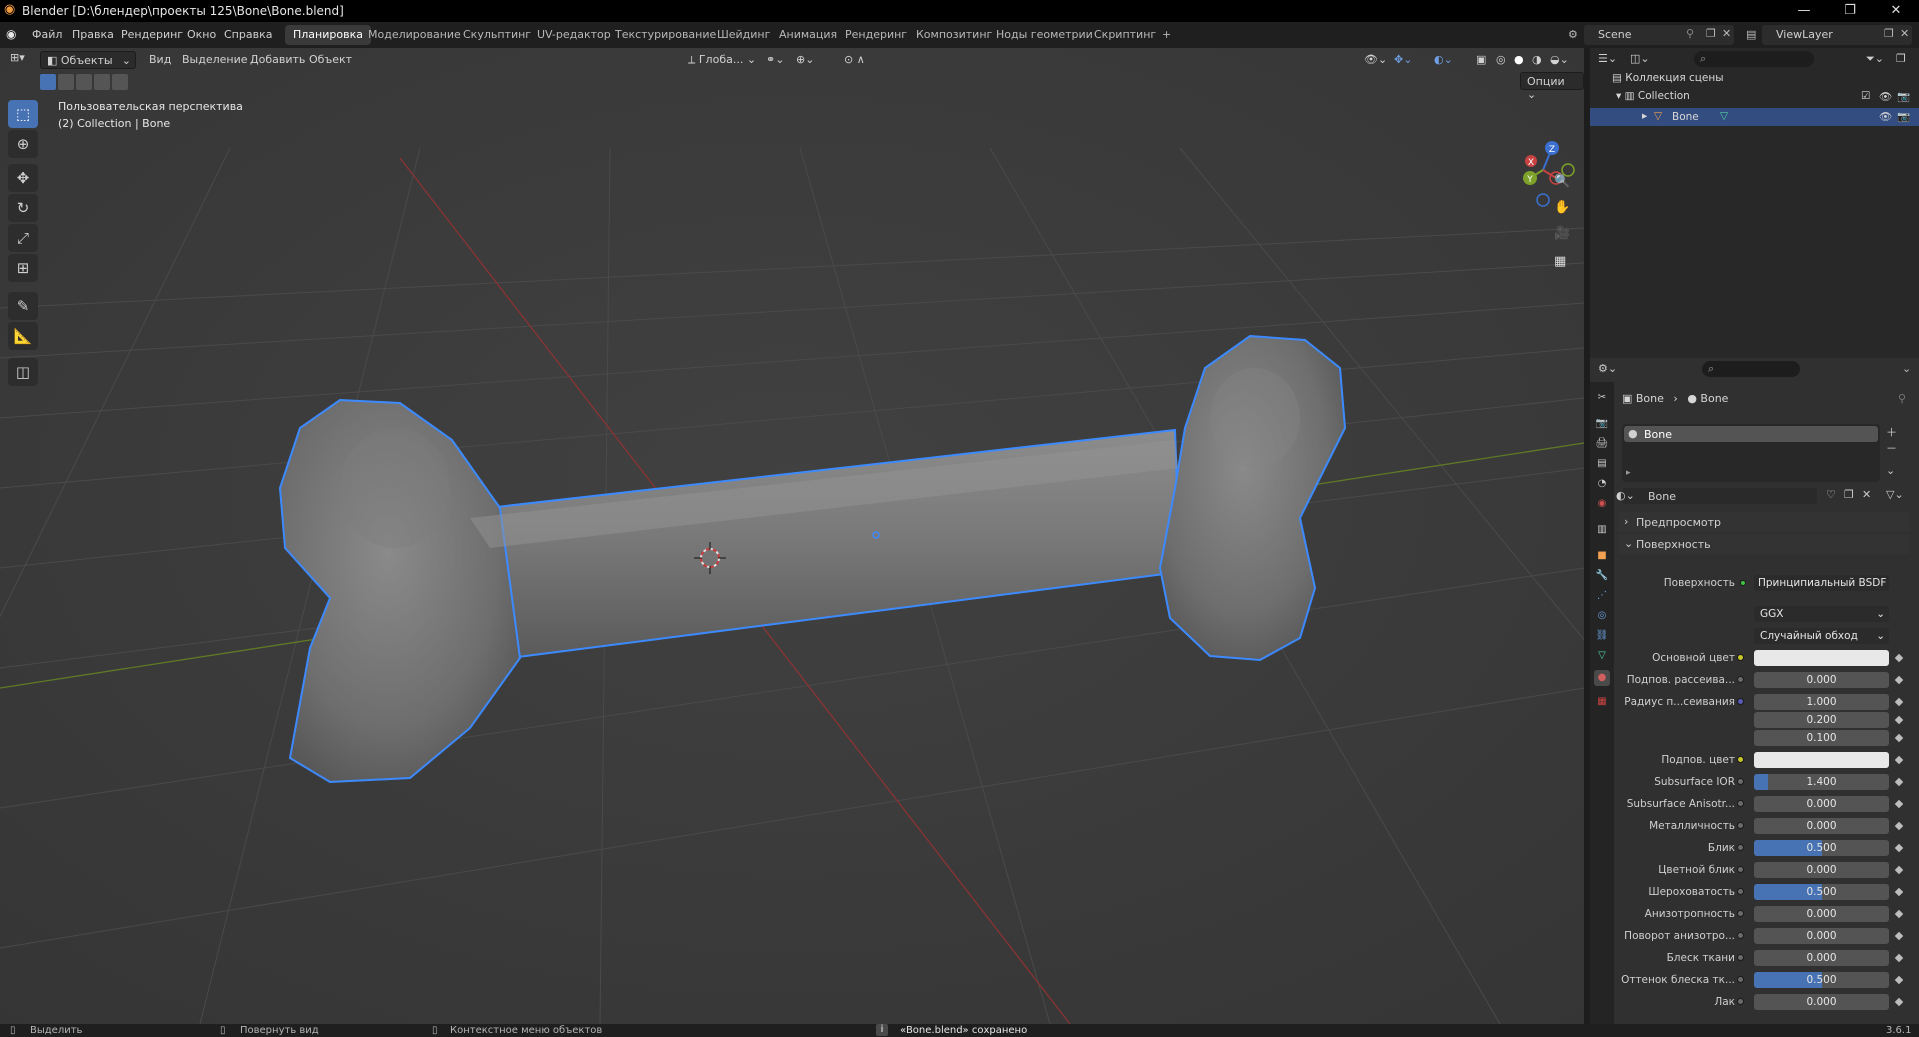  What do you see at coordinates (1443, 60) in the screenshot?
I see `overlays-icon: ◐⌄` at bounding box center [1443, 60].